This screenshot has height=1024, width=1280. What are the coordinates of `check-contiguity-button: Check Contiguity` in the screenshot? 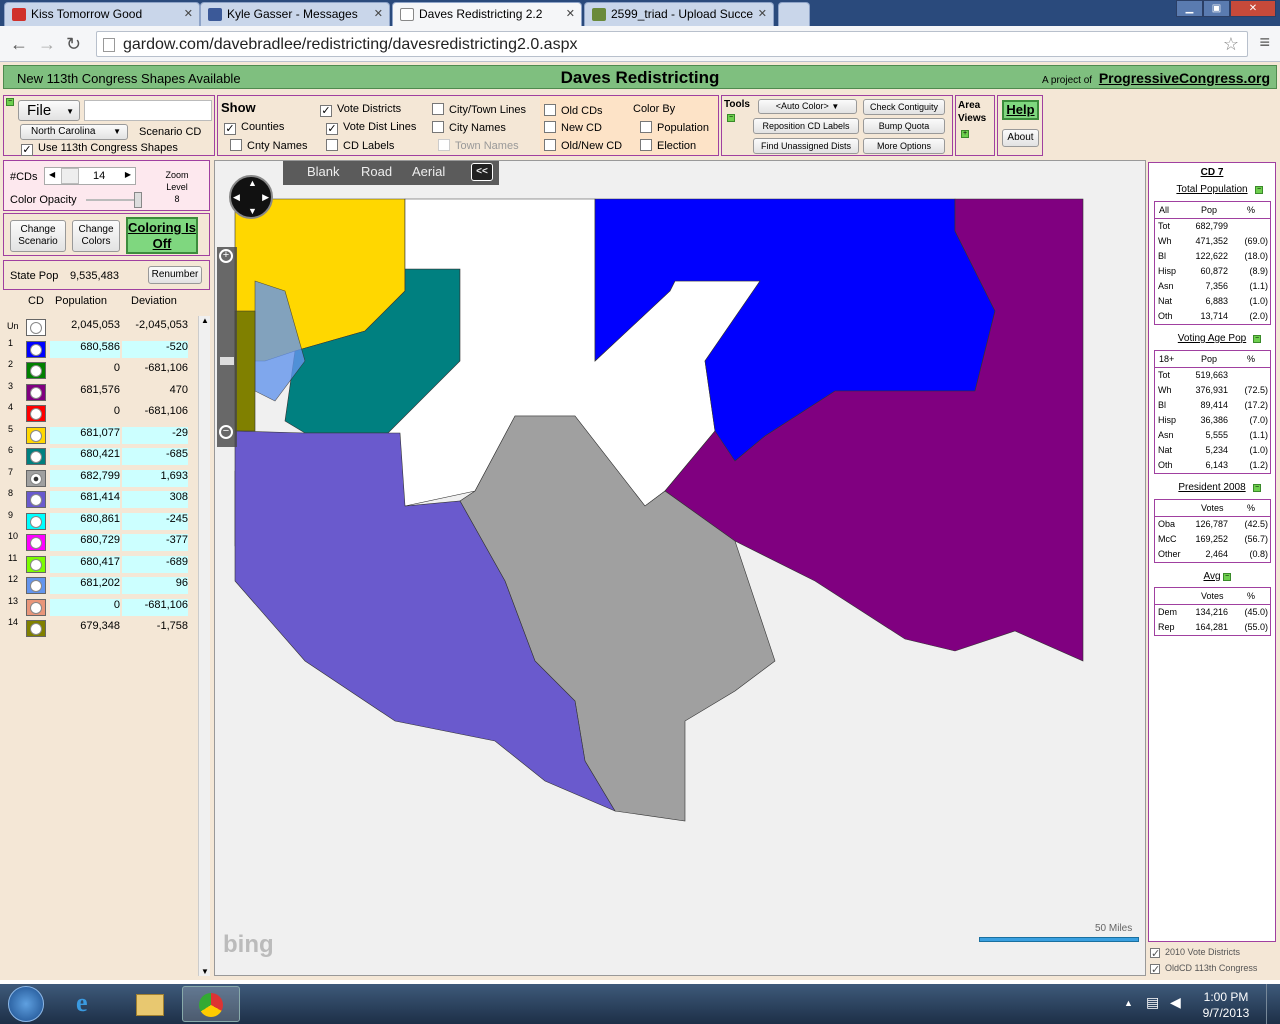 It's located at (904, 107).